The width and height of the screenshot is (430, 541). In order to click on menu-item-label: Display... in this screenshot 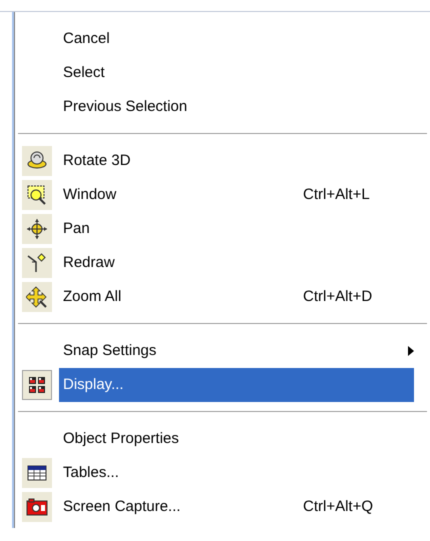, I will do `click(94, 384)`.